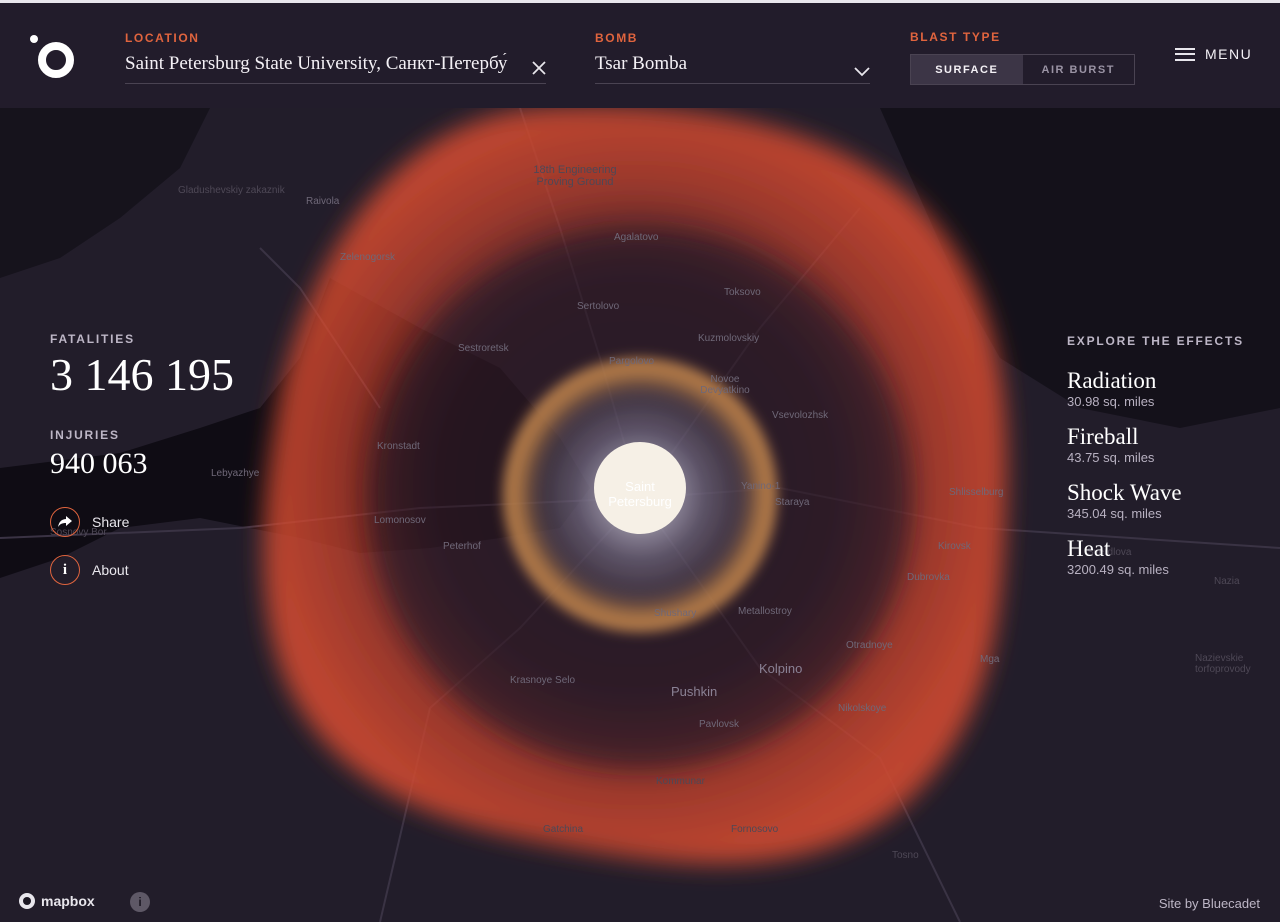  Describe the element at coordinates (990, 659) in the screenshot. I see `place-label: Mga` at that location.